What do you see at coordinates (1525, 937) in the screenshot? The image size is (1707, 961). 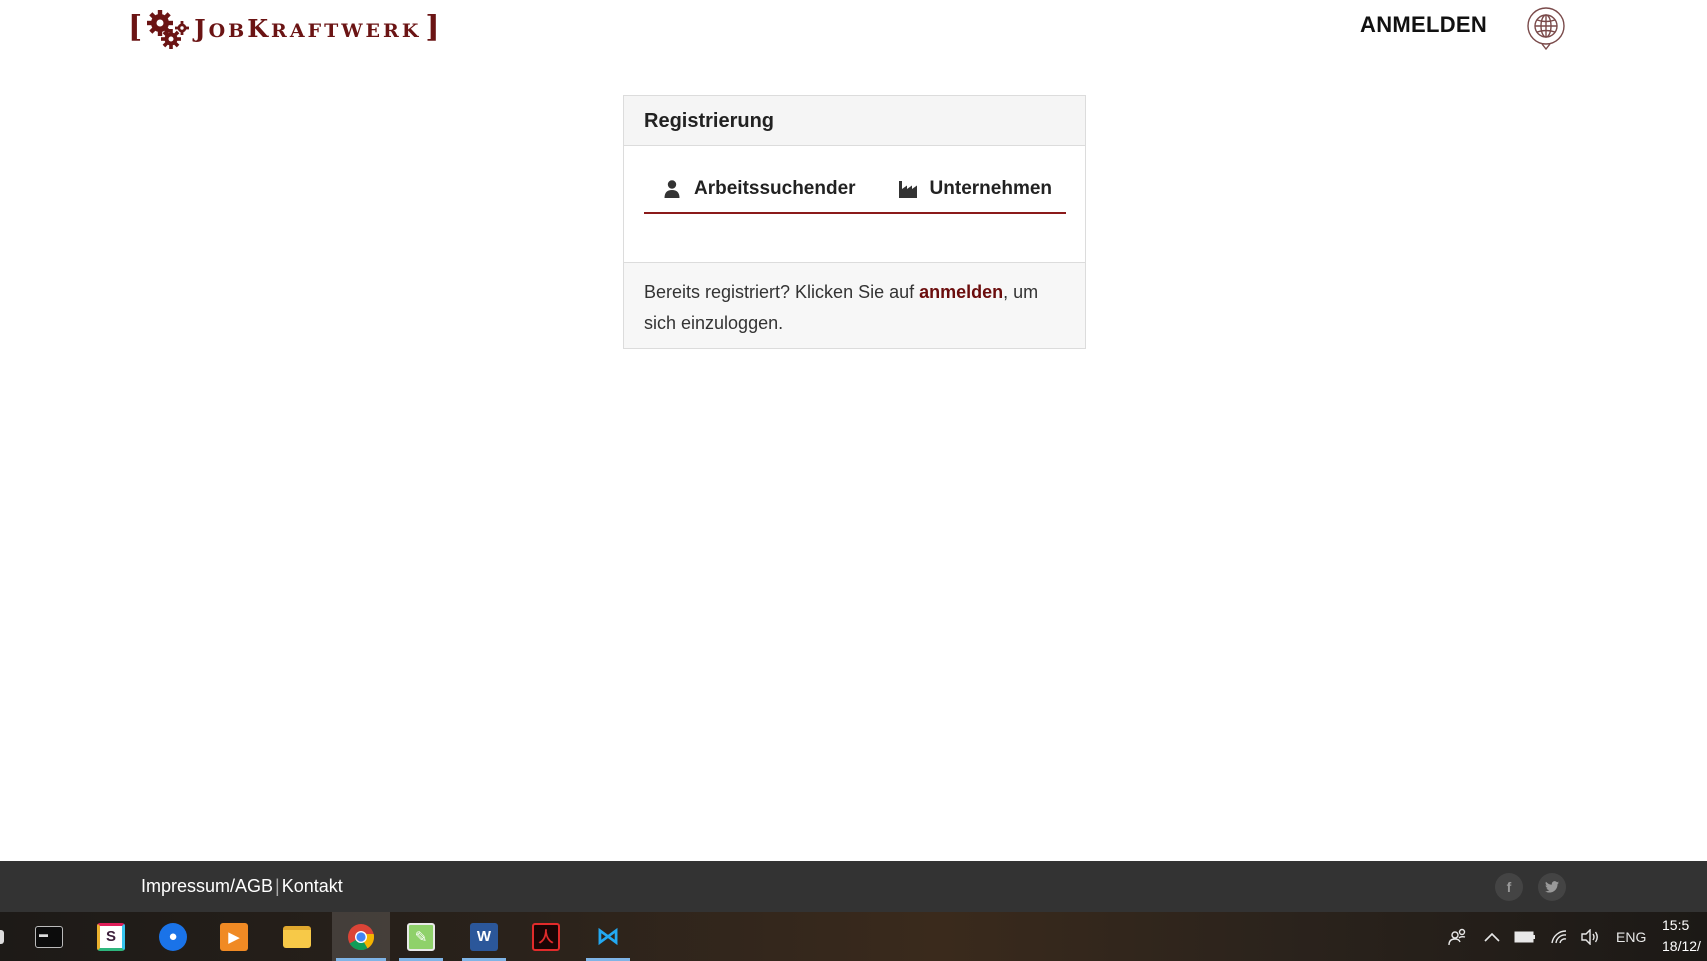 I see `battery-icon` at bounding box center [1525, 937].